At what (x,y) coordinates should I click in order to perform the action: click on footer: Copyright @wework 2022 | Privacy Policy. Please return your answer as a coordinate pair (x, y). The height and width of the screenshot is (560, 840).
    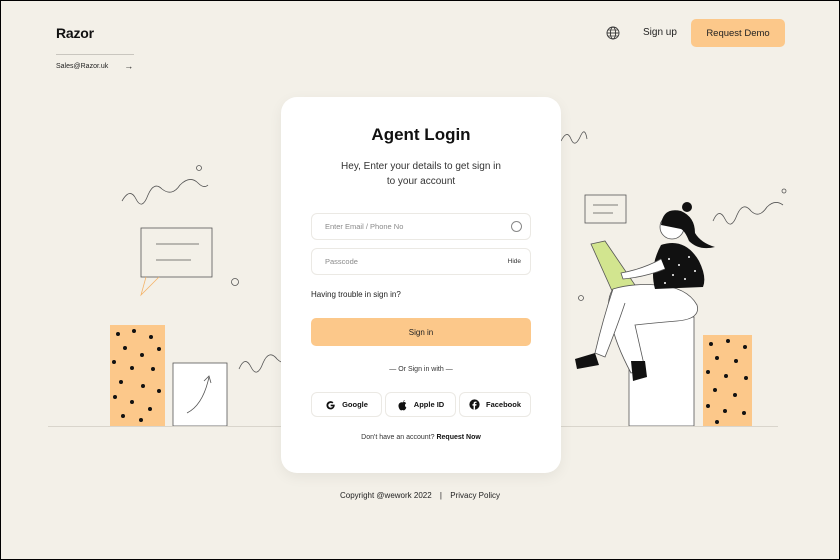
    Looking at the image, I should click on (420, 495).